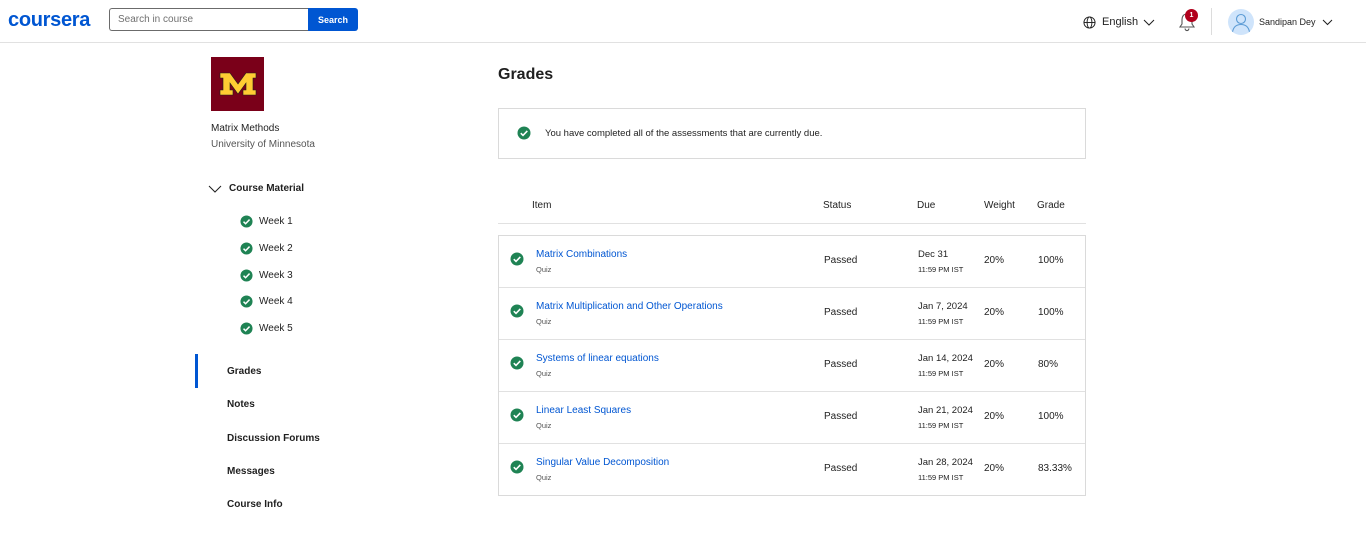 The image size is (1366, 543). What do you see at coordinates (581, 254) in the screenshot?
I see `assessment-link: Matrix Combinations` at bounding box center [581, 254].